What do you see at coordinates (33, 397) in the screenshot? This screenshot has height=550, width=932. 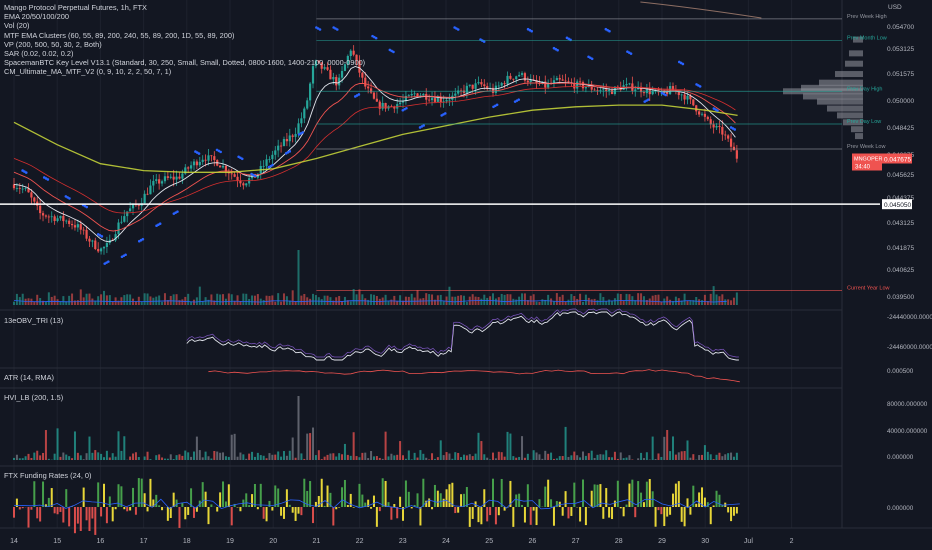 I see `hvi-pane-label: HVI_LB (200, 1.5)` at bounding box center [33, 397].